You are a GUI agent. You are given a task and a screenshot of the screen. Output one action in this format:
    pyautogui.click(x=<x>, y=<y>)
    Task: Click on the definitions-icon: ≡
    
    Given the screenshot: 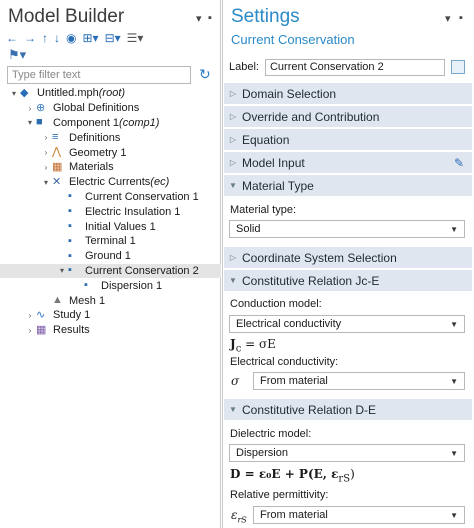 What is the action you would take?
    pyautogui.click(x=55, y=137)
    